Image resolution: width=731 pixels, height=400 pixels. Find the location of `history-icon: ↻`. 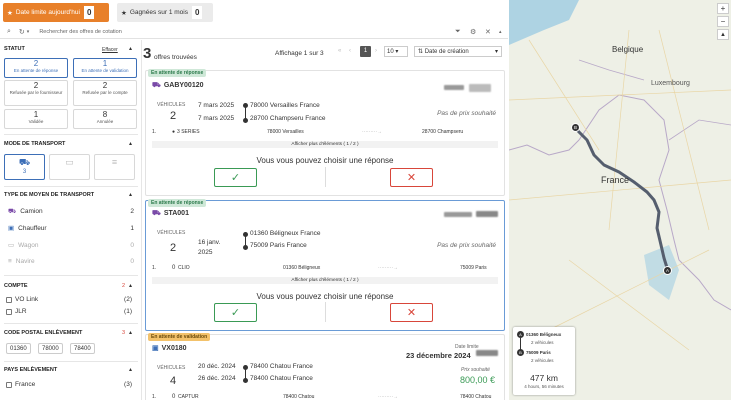

history-icon: ↻ is located at coordinates (22, 32).